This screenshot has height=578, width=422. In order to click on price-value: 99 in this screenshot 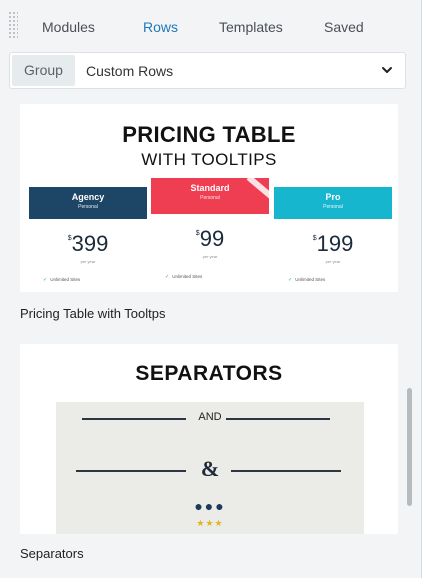, I will do `click(212, 238)`.